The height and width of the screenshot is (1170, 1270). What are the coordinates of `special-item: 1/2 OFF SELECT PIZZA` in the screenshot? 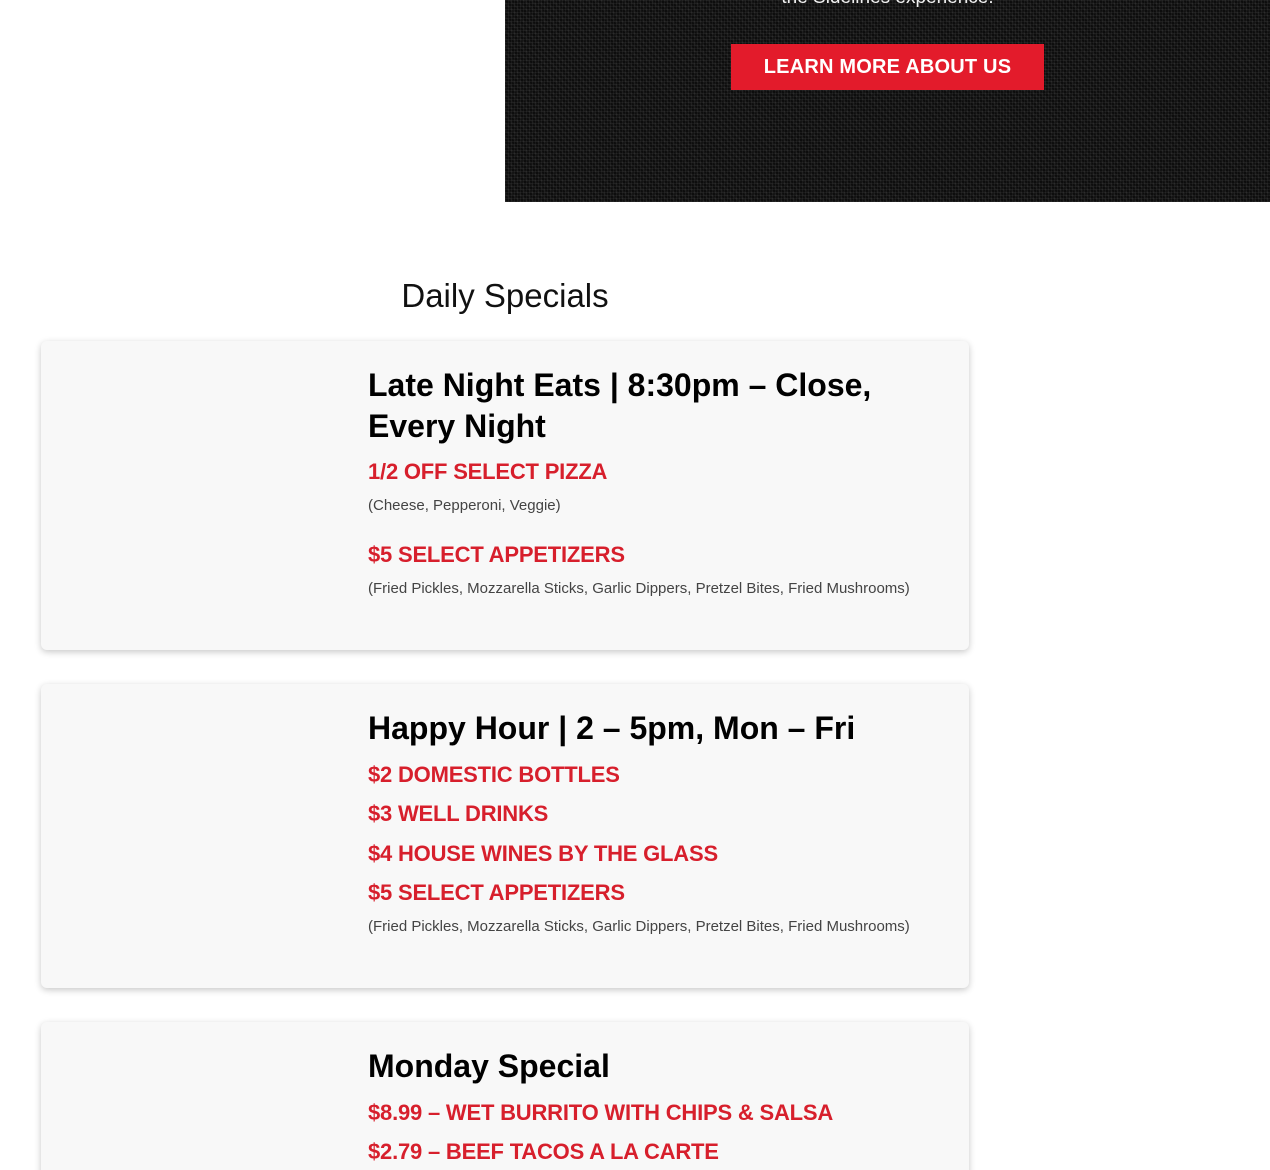 It's located at (488, 471).